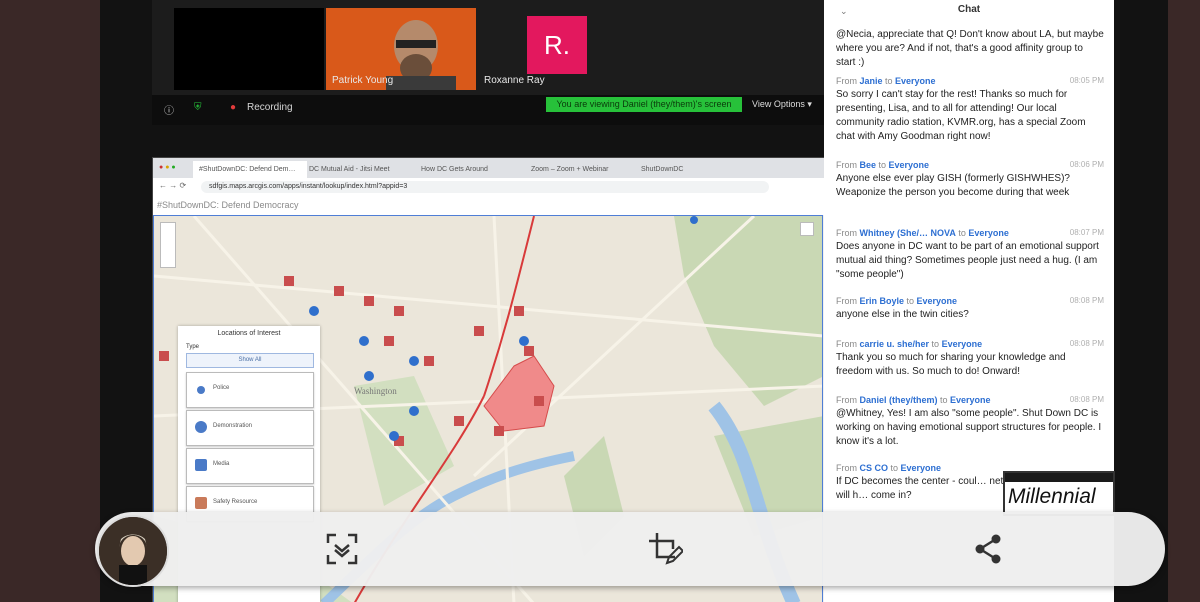 The width and height of the screenshot is (1200, 602). Describe the element at coordinates (874, 468) in the screenshot. I see `sender-name: CS CO` at that location.